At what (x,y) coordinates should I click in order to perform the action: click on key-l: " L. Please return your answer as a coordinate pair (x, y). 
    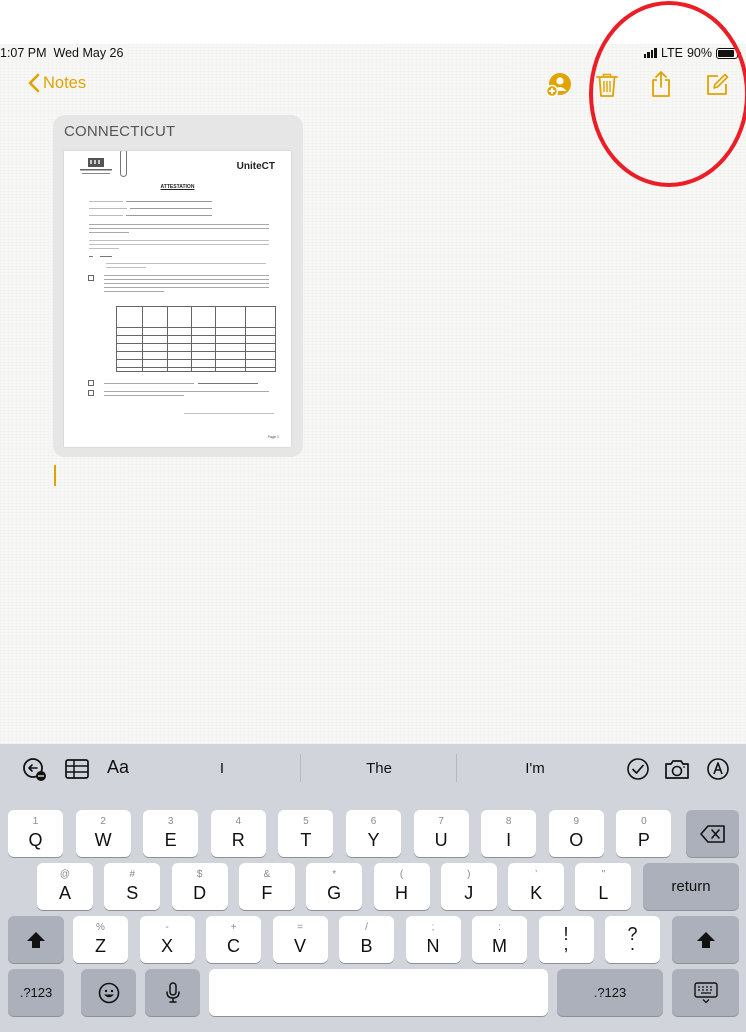
    Looking at the image, I should click on (603, 886).